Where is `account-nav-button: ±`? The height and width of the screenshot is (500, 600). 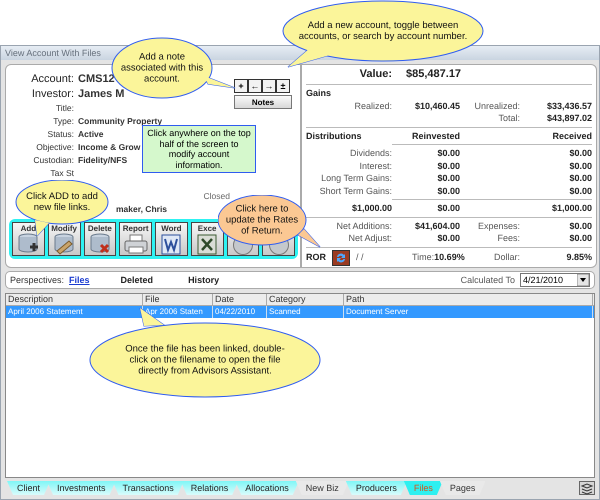 account-nav-button: ± is located at coordinates (283, 86).